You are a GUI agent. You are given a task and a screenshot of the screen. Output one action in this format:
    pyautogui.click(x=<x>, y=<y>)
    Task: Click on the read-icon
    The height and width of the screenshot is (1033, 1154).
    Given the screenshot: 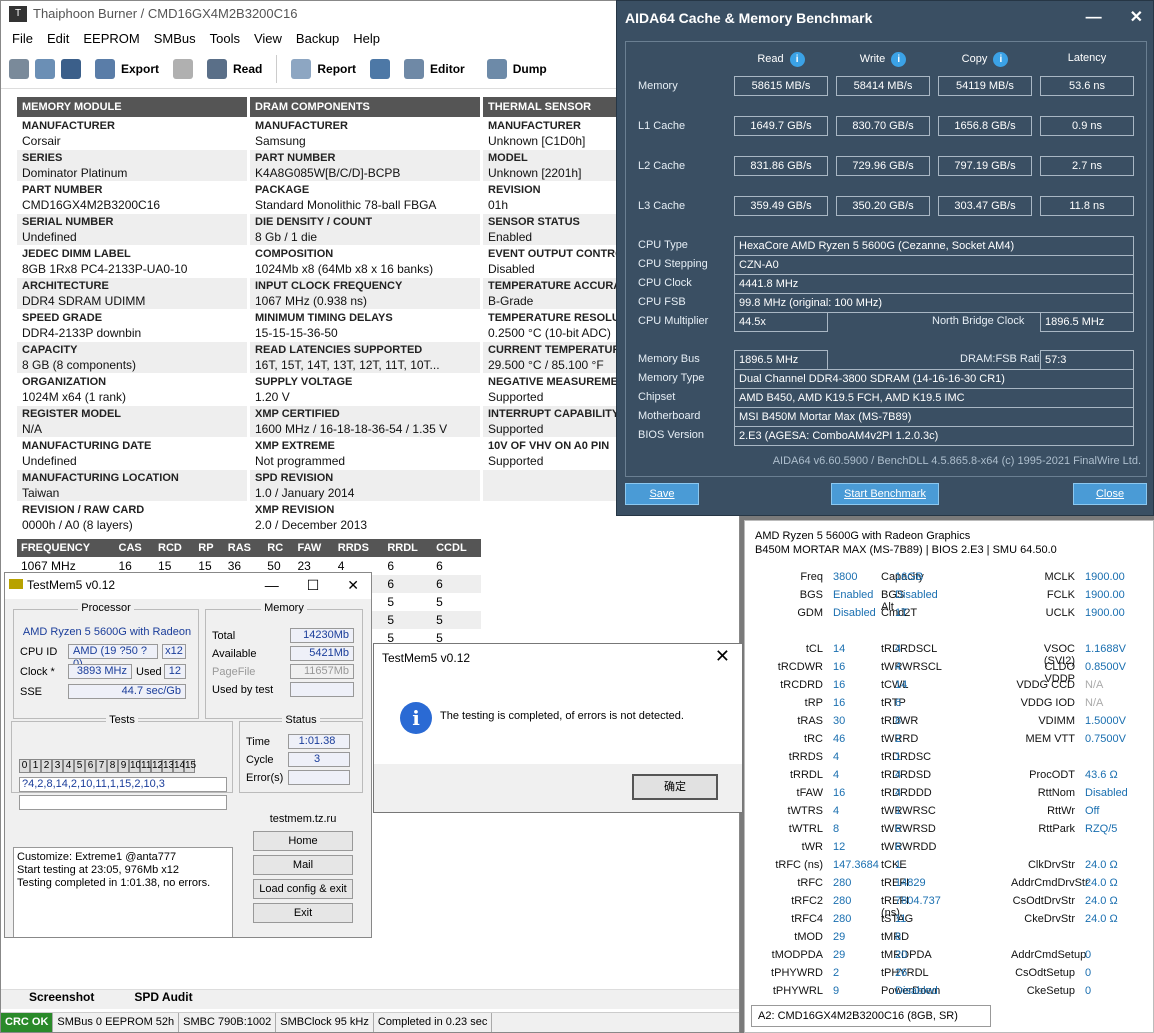 What is the action you would take?
    pyautogui.click(x=217, y=68)
    